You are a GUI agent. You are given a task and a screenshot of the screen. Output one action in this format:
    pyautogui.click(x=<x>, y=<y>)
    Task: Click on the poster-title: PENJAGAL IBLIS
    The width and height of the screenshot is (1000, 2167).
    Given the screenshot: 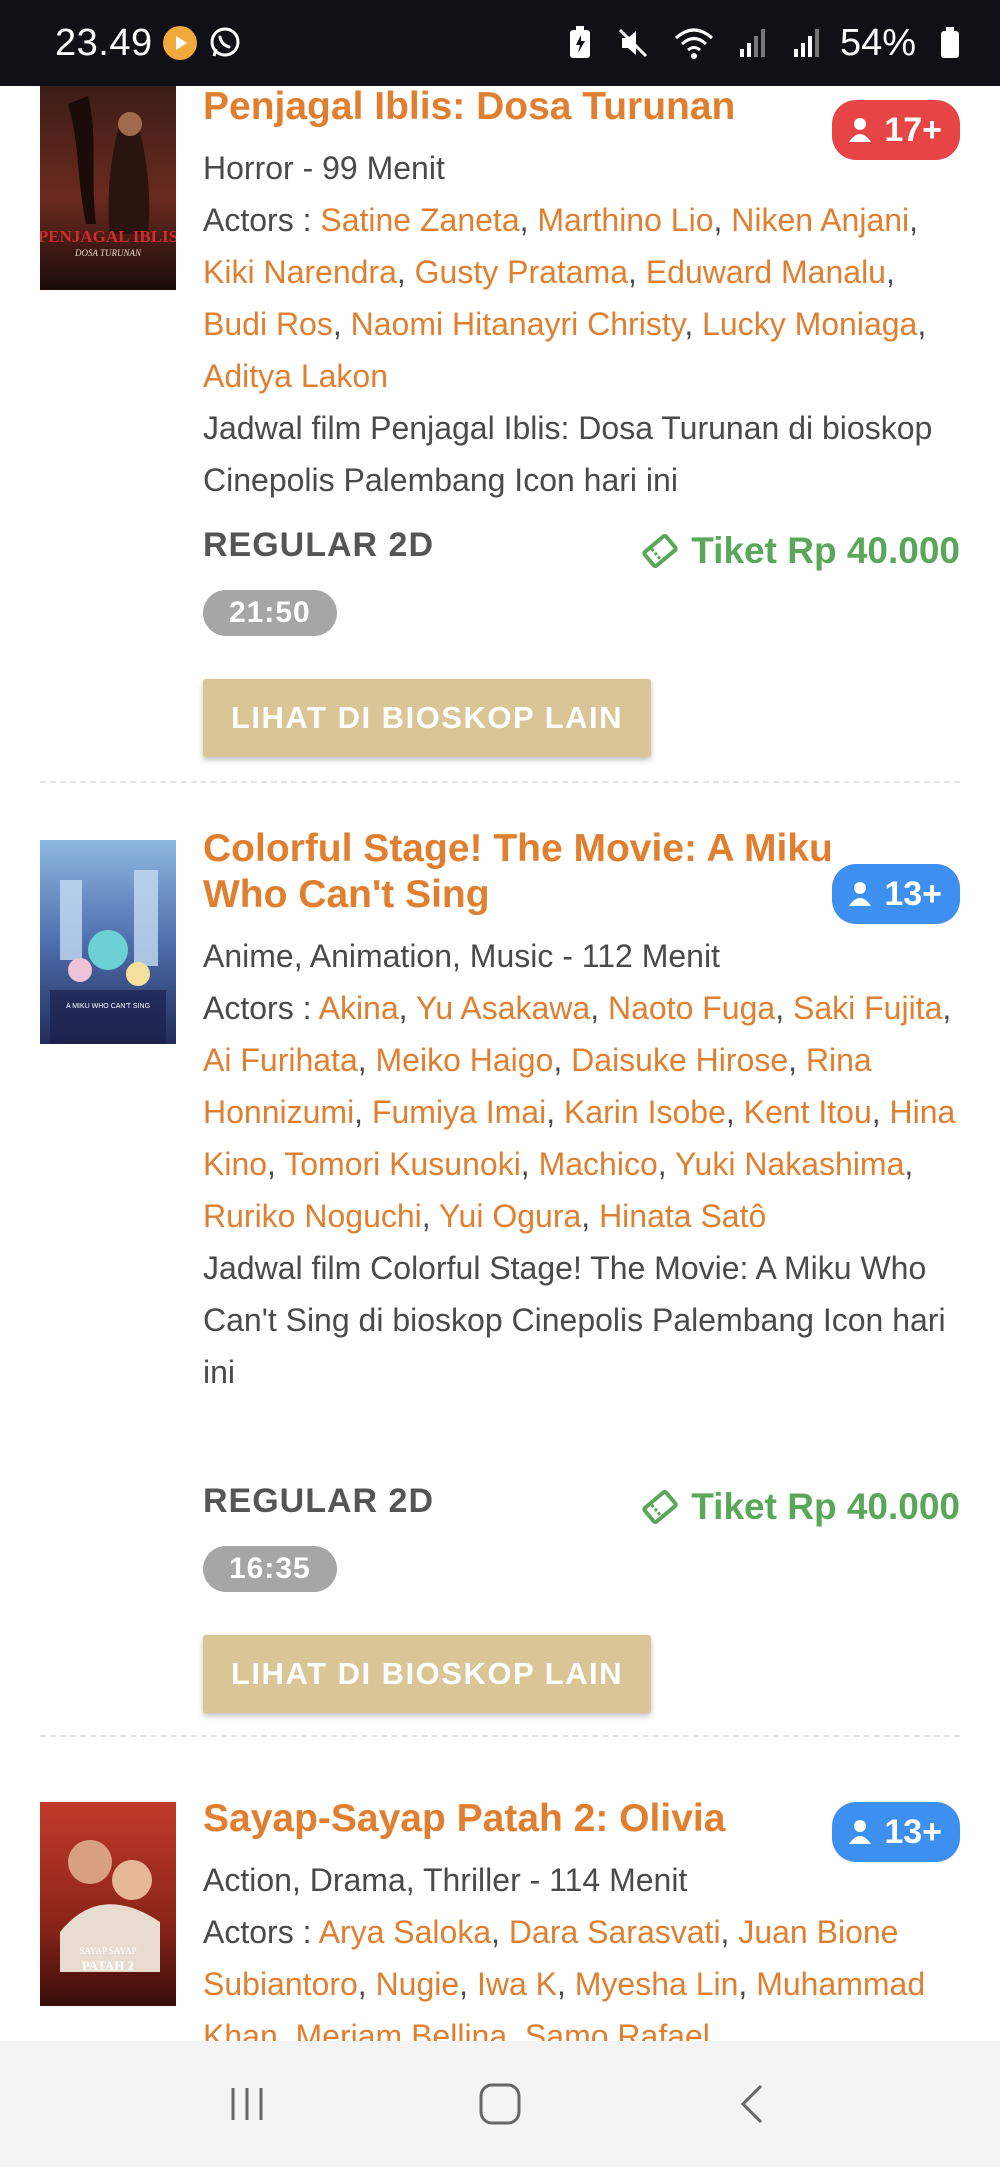 What is the action you would take?
    pyautogui.click(x=108, y=236)
    